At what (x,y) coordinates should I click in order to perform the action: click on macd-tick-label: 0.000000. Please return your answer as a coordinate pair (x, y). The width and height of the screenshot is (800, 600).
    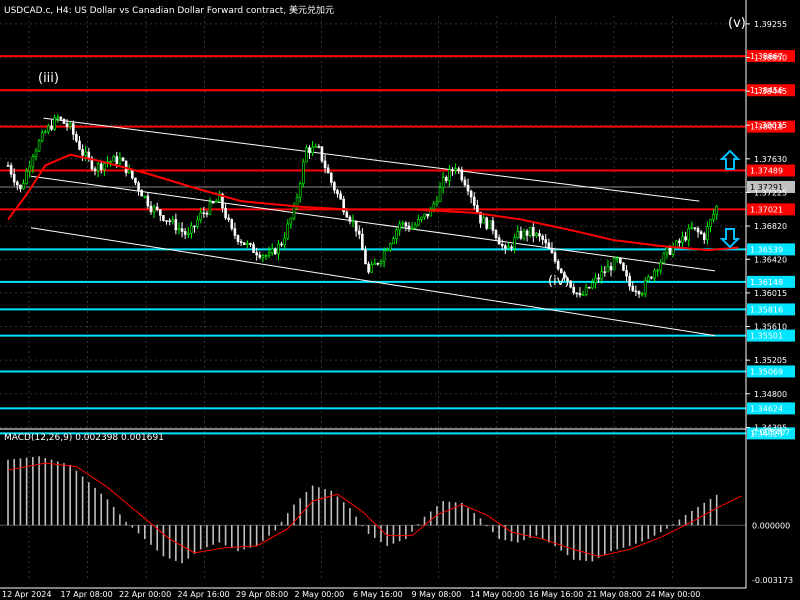
    Looking at the image, I should click on (771, 525).